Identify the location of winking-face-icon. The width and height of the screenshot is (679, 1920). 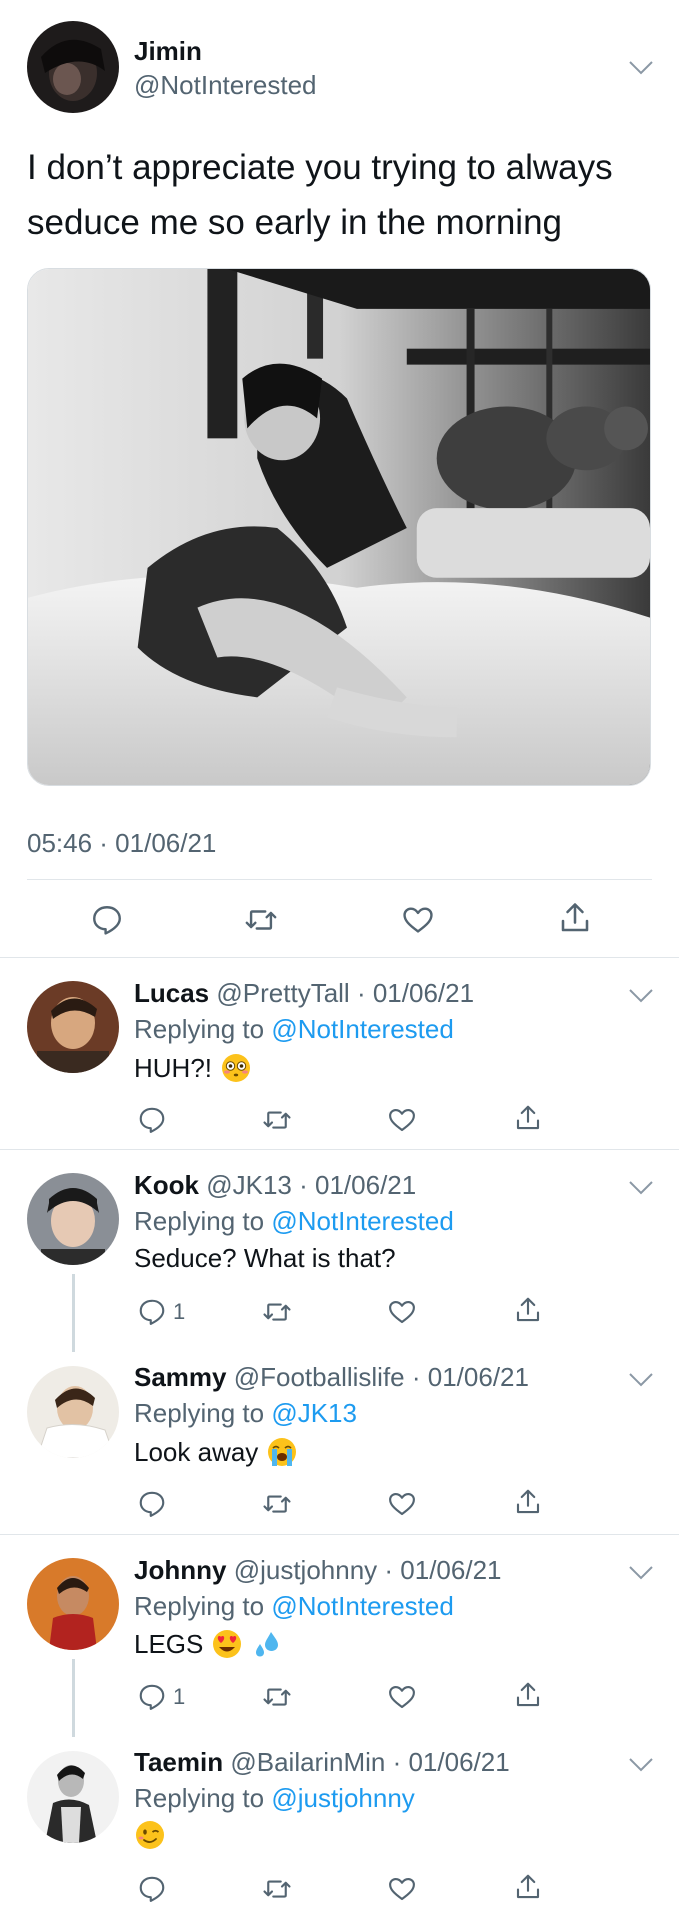
(150, 1835).